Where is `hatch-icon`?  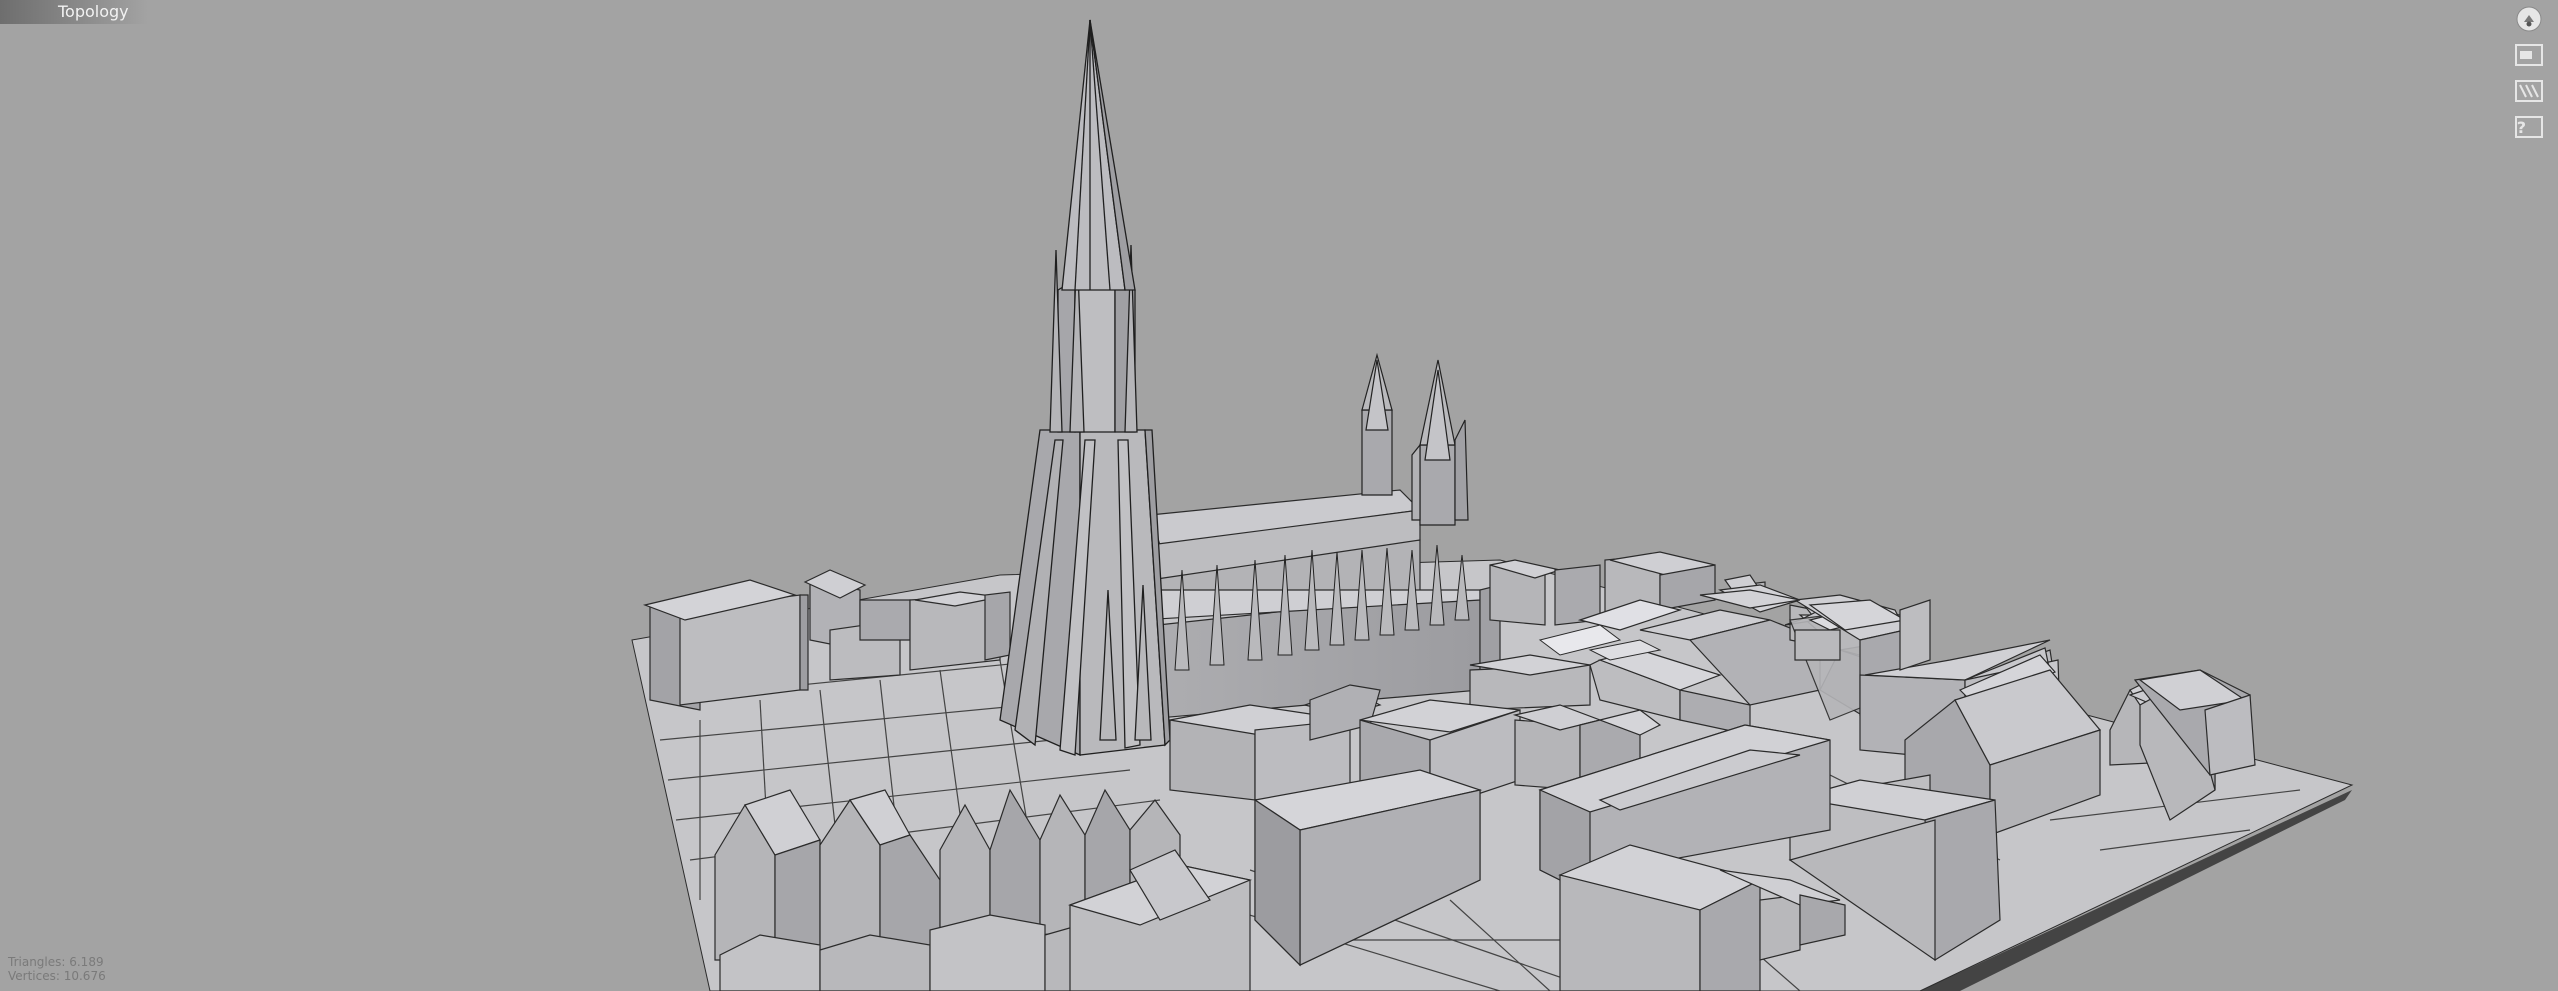 hatch-icon is located at coordinates (2529, 91).